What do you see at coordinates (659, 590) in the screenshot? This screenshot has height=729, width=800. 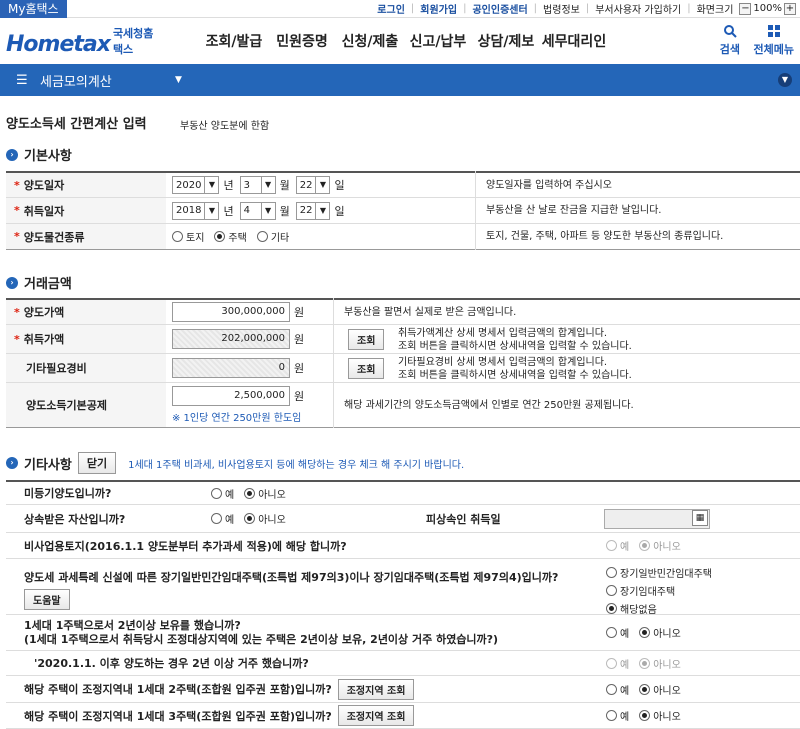 I see `q4-option-long-rental: 장기임대주택` at bounding box center [659, 590].